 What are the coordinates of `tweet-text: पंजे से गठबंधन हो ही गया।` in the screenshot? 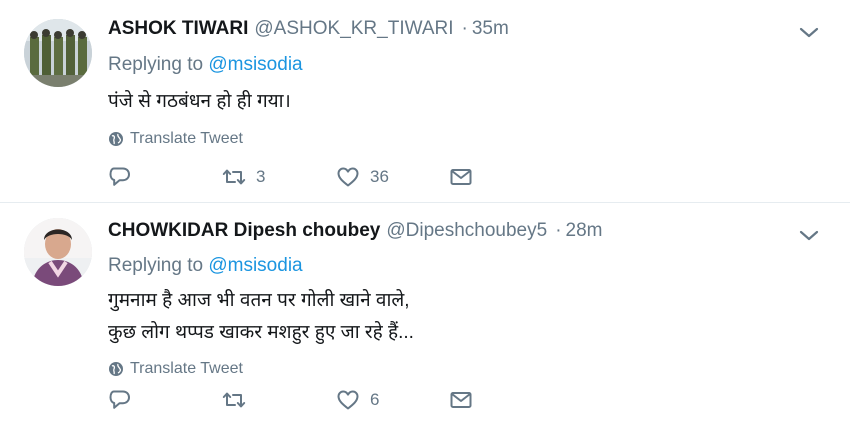 It's located at (469, 102).